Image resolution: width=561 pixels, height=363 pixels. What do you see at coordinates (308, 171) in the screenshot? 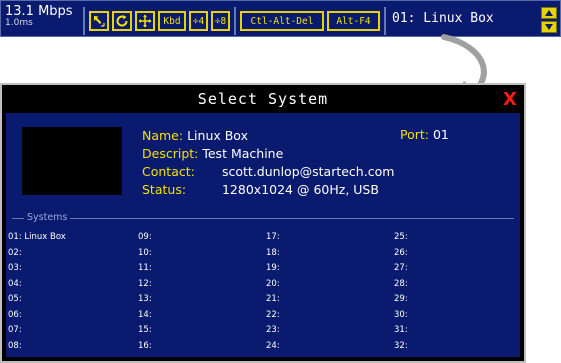
I see `contact-value: scott.dunlop@startech.com` at bounding box center [308, 171].